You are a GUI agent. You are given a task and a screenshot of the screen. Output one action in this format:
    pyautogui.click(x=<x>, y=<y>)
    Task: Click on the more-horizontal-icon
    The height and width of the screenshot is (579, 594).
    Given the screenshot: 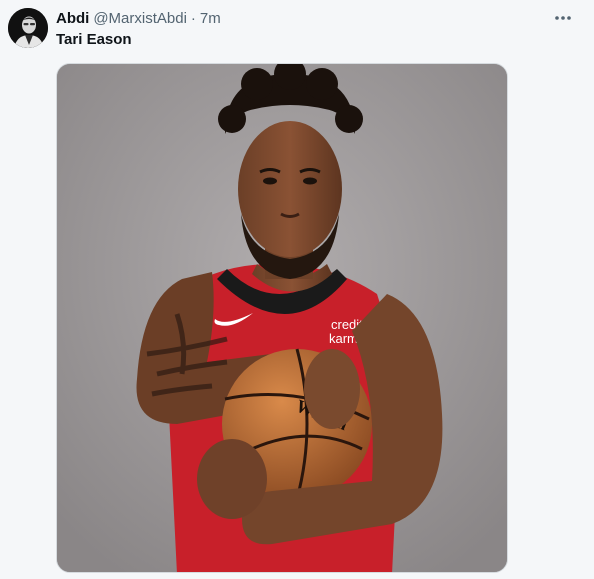 What is the action you would take?
    pyautogui.click(x=563, y=18)
    